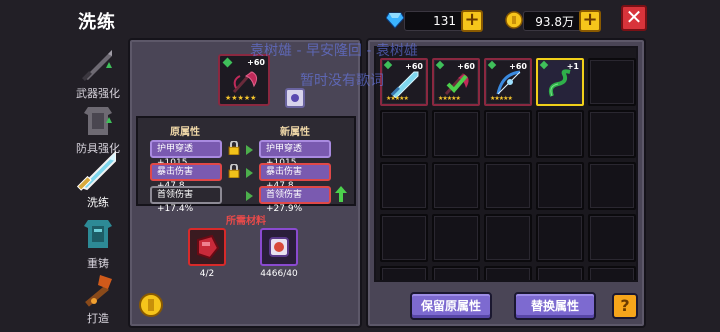 The height and width of the screenshot is (332, 720). Describe the element at coordinates (295, 177) in the screenshot. I see `new-attribute: 暴击伤害+47.8` at that location.